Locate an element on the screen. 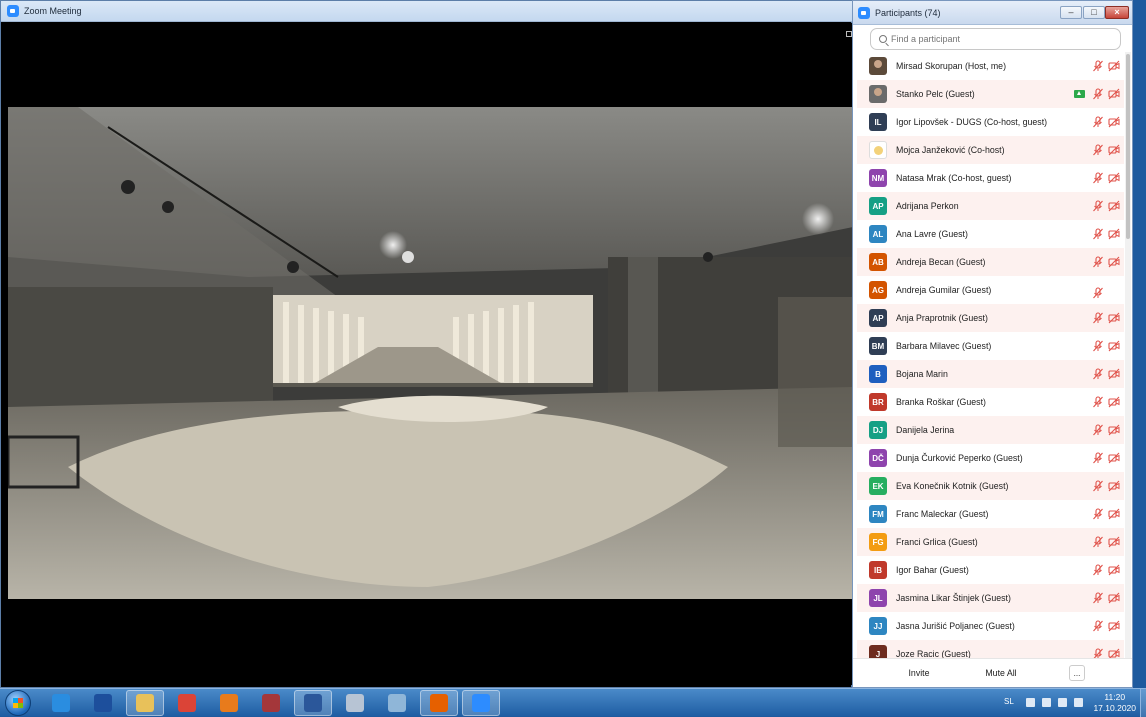  participant-row: AG Andreja Gumilar (Guest) is located at coordinates (990, 290).